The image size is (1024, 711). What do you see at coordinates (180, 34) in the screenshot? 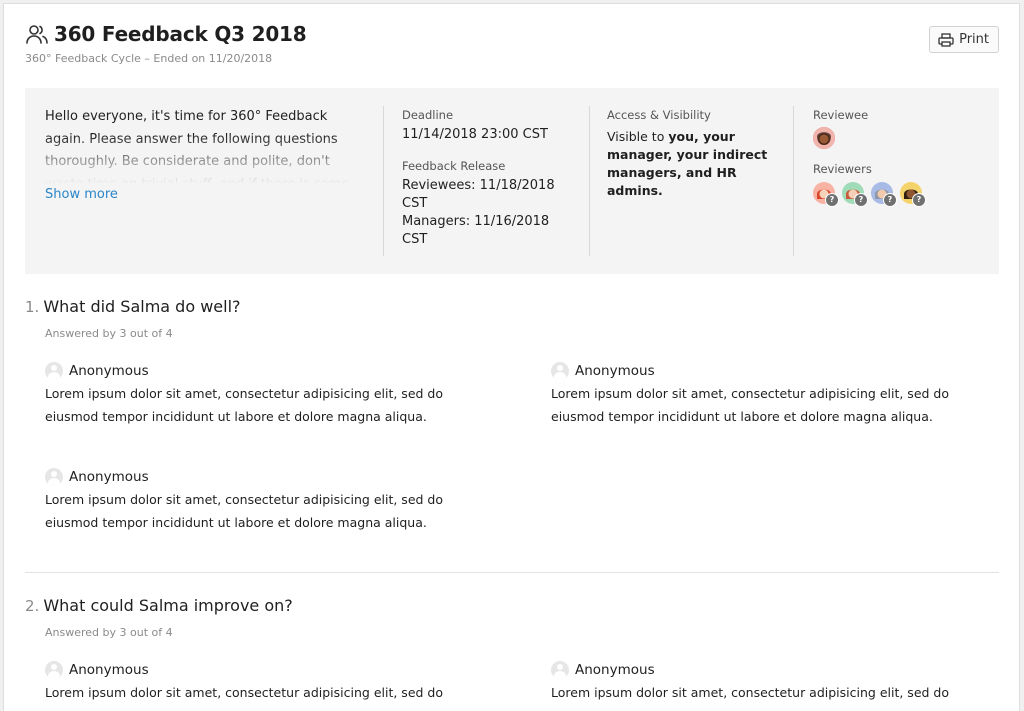
I see `page-title: 360 Feedback Q3 2018` at bounding box center [180, 34].